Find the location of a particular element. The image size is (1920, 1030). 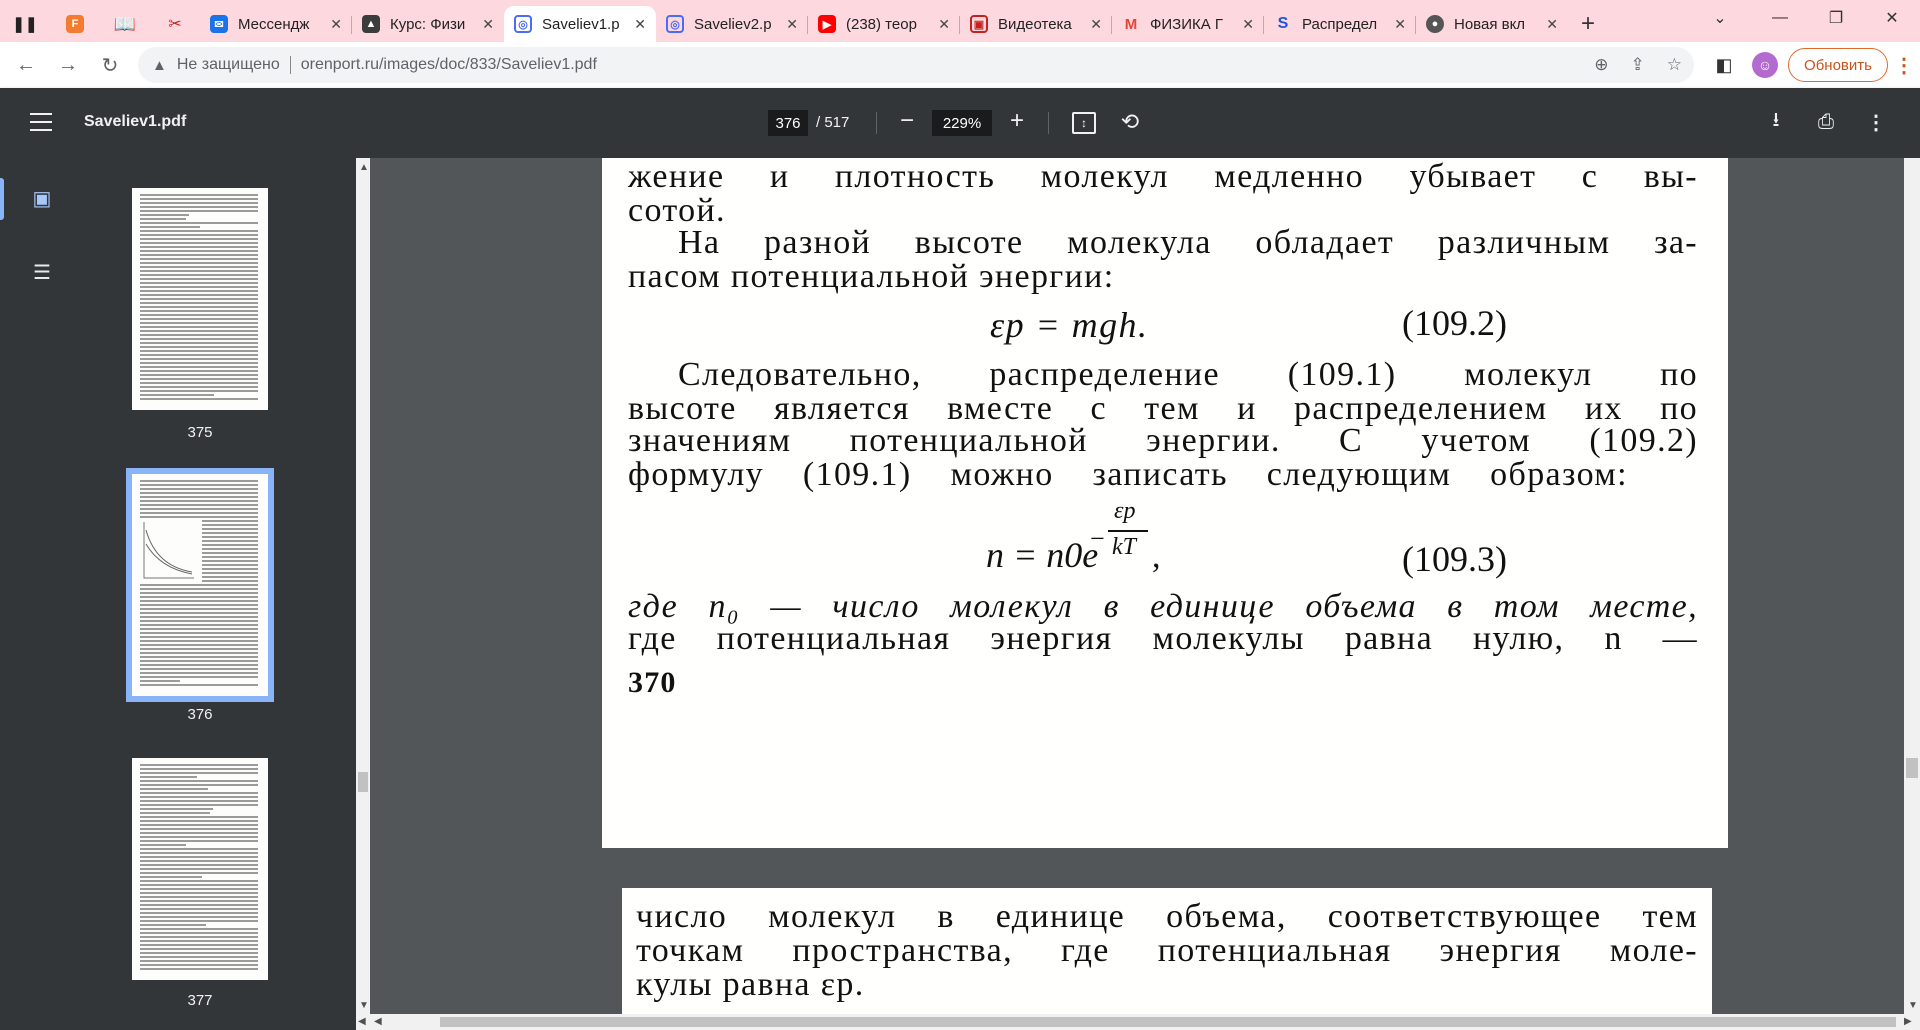

page-number-input: 376 is located at coordinates (788, 123).